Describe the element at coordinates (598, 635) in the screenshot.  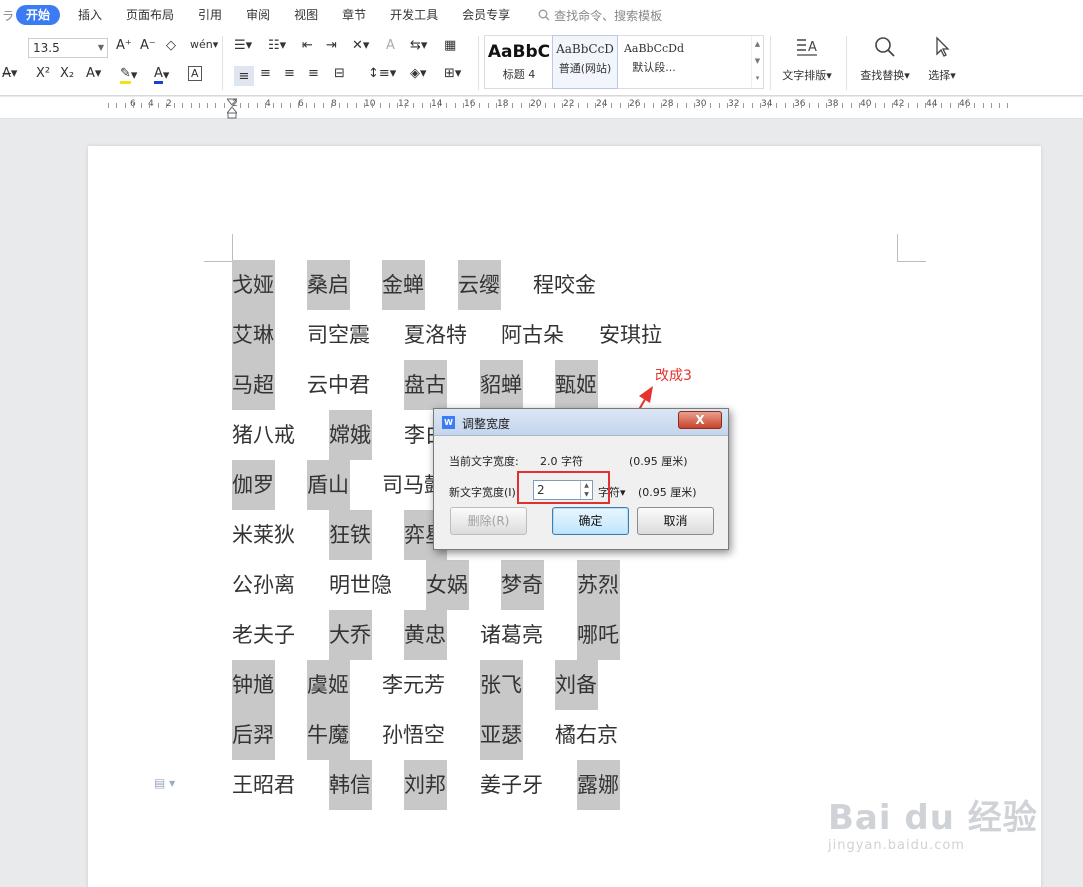
I see `name-cell: 哪吒` at that location.